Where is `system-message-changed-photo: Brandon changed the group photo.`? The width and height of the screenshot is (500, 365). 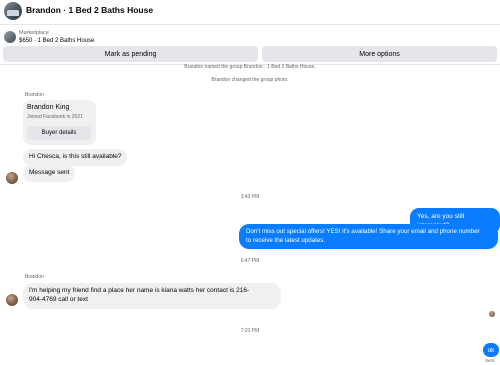 system-message-changed-photo: Brandon changed the group photo. is located at coordinates (250, 80).